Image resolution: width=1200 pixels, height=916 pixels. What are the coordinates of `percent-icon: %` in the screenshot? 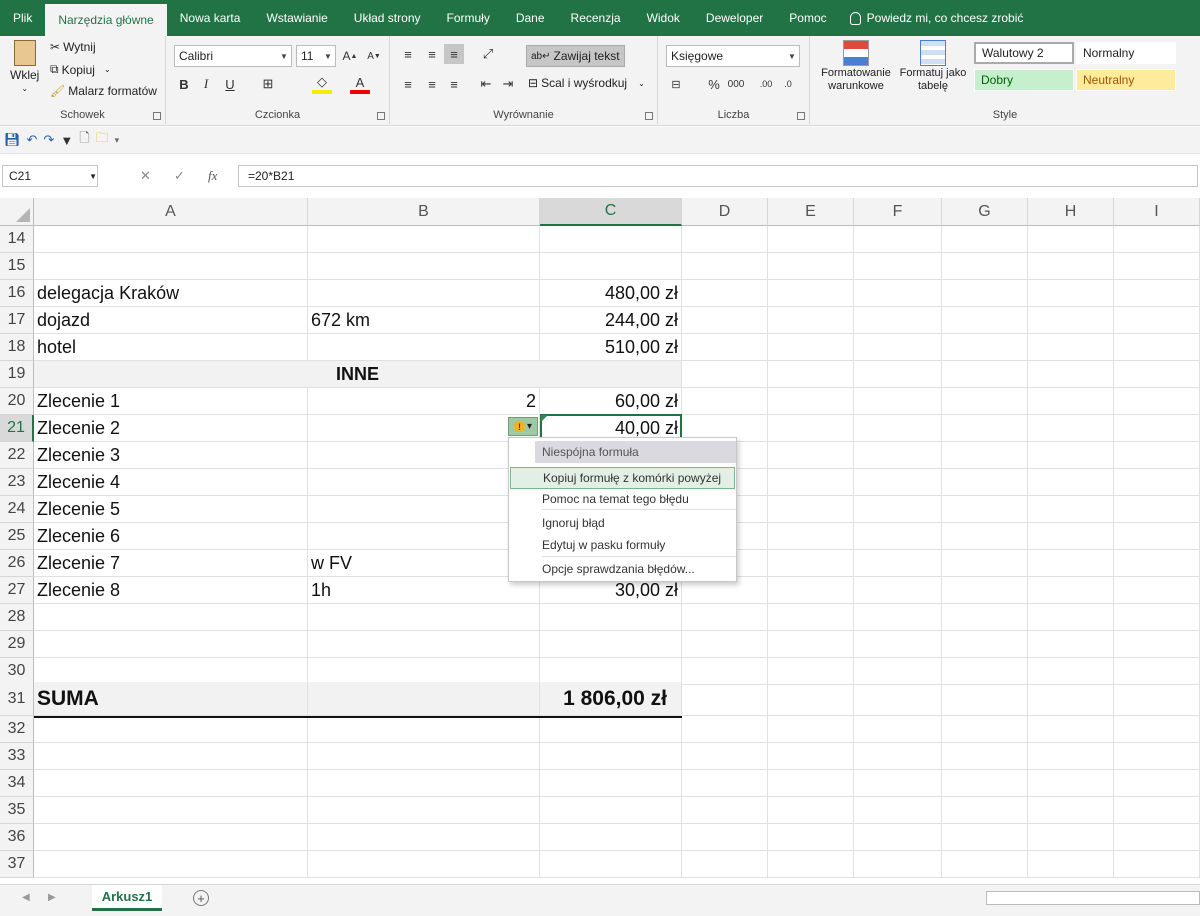 It's located at (714, 84).